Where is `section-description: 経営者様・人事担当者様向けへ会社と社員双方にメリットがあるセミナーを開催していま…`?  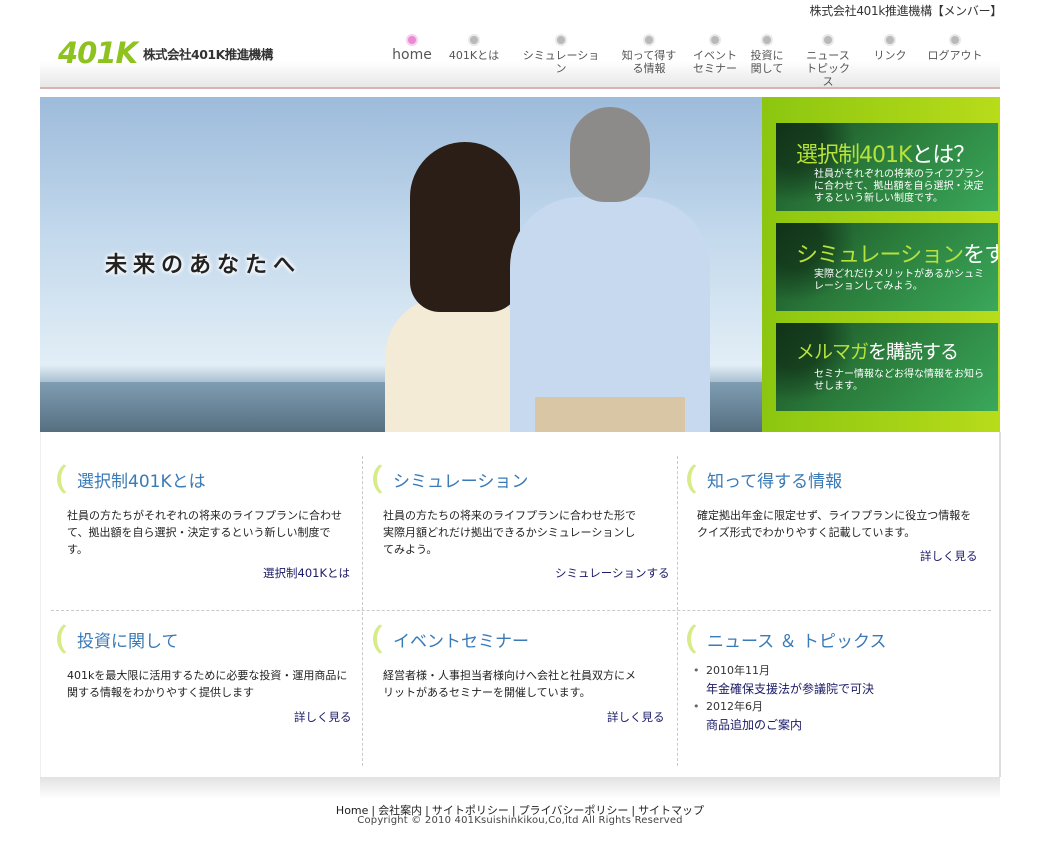
section-description: 経営者様・人事担当者様向けへ会社と社員双方にメリットがあるセミナーを開催していま… is located at coordinates (509, 684).